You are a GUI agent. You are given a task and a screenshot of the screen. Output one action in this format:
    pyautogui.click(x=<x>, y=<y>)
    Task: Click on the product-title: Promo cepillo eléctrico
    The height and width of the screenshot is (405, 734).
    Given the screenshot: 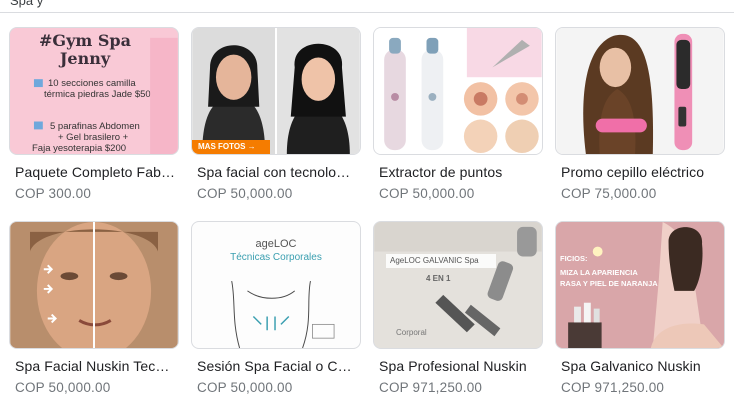 What is the action you would take?
    pyautogui.click(x=642, y=172)
    